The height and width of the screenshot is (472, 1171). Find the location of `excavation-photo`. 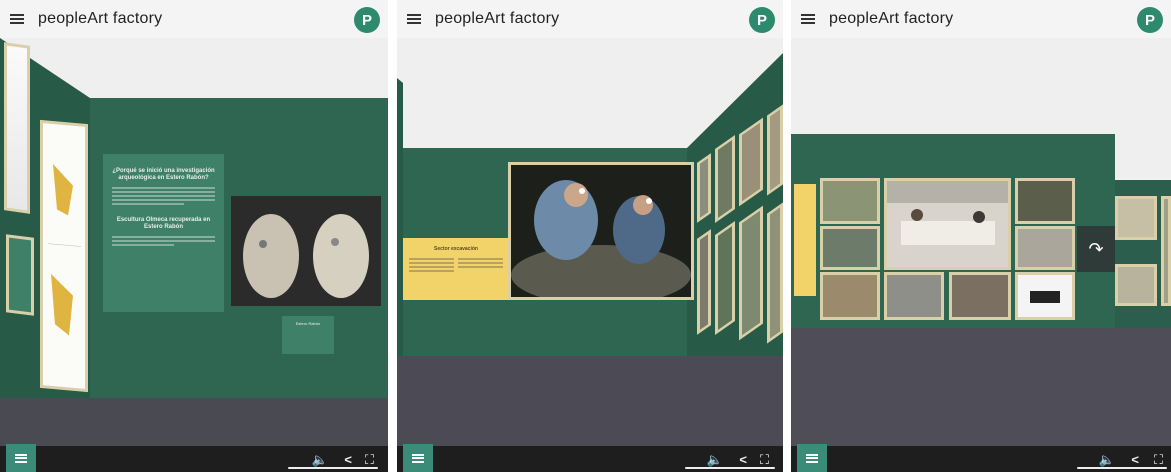

excavation-photo is located at coordinates (601, 233).